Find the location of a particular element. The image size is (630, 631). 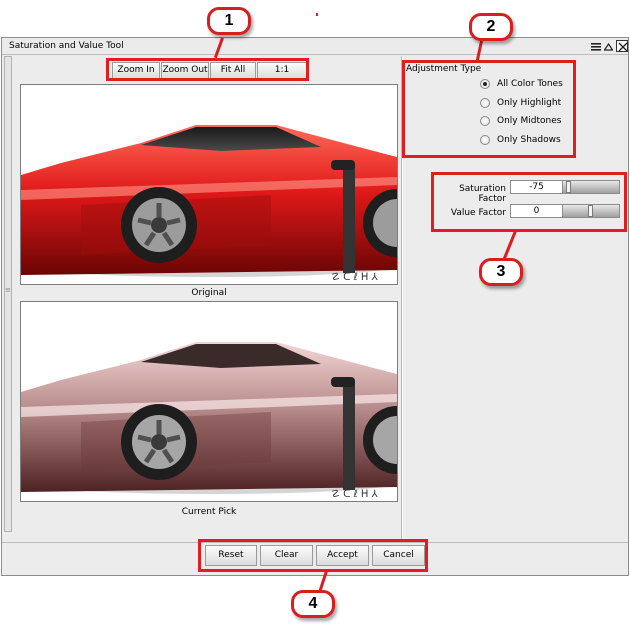

stray-mark is located at coordinates (317, 14).